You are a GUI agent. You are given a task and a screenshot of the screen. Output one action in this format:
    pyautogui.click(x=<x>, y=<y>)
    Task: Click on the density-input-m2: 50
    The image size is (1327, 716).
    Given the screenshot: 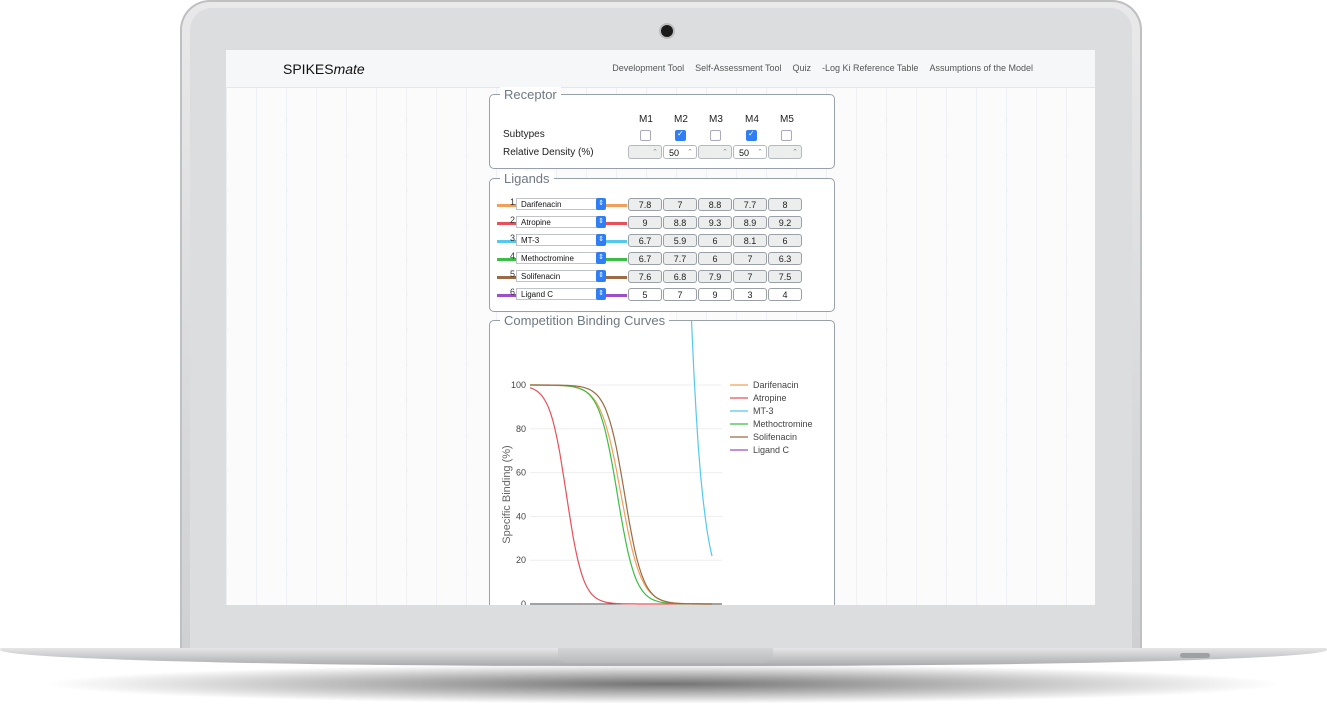 What is the action you would take?
    pyautogui.click(x=680, y=152)
    